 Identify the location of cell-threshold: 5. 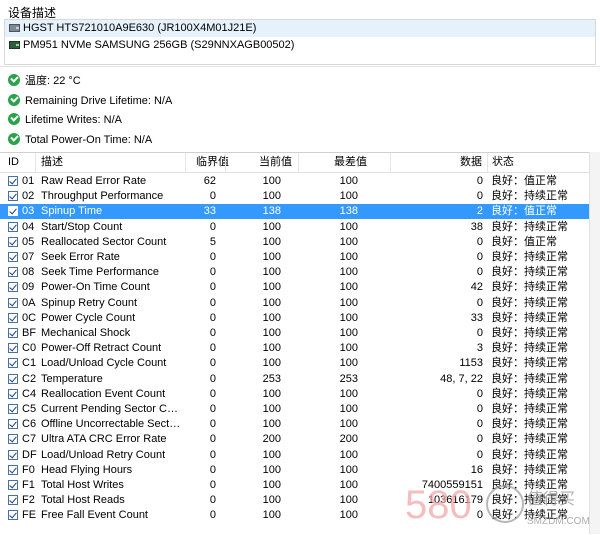
(212, 241).